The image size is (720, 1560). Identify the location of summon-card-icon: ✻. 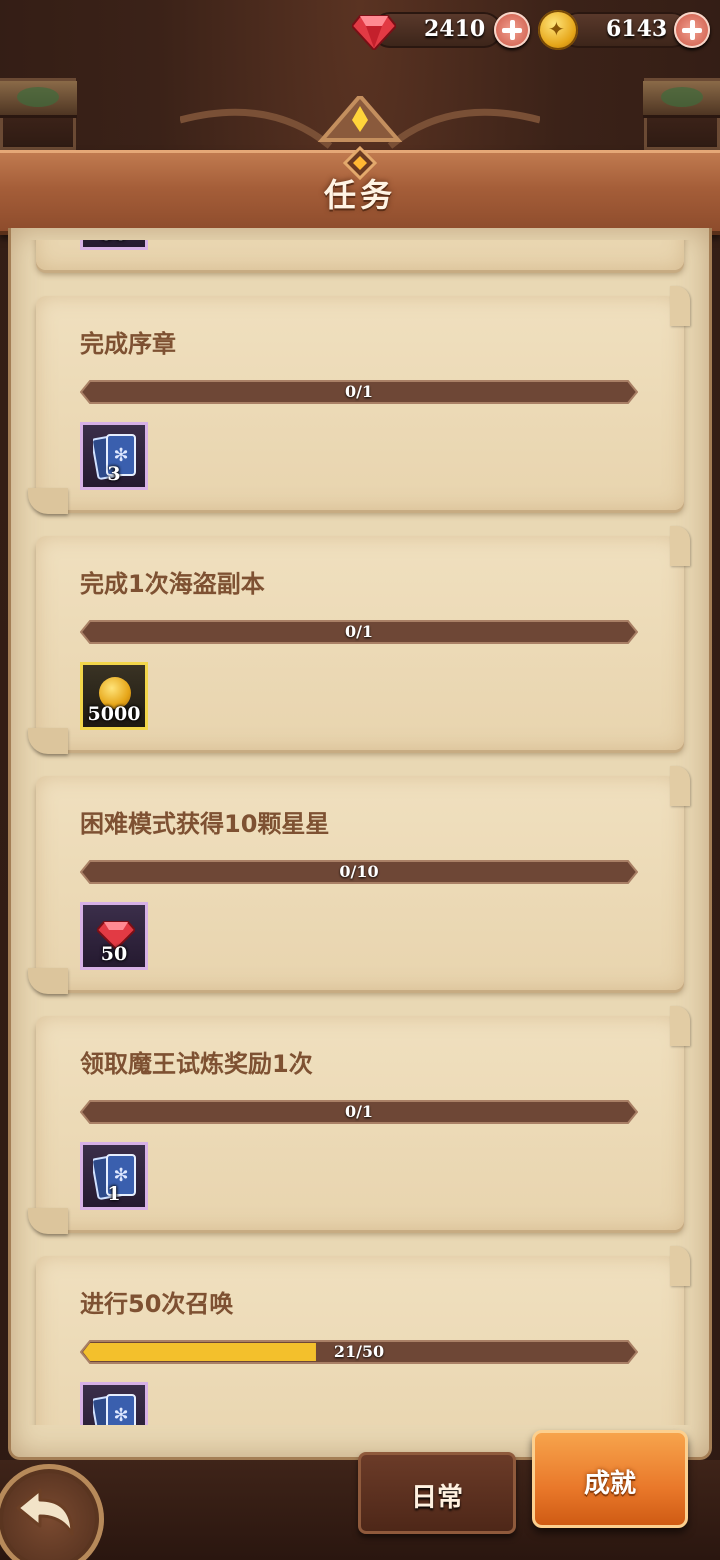
(114, 1409).